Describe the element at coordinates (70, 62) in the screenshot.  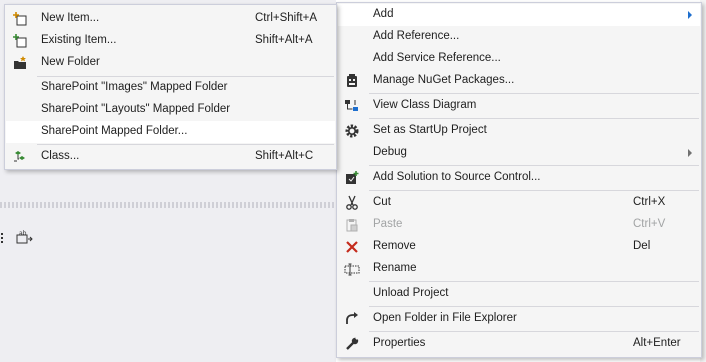
I see `menu-item-label: New Folder` at that location.